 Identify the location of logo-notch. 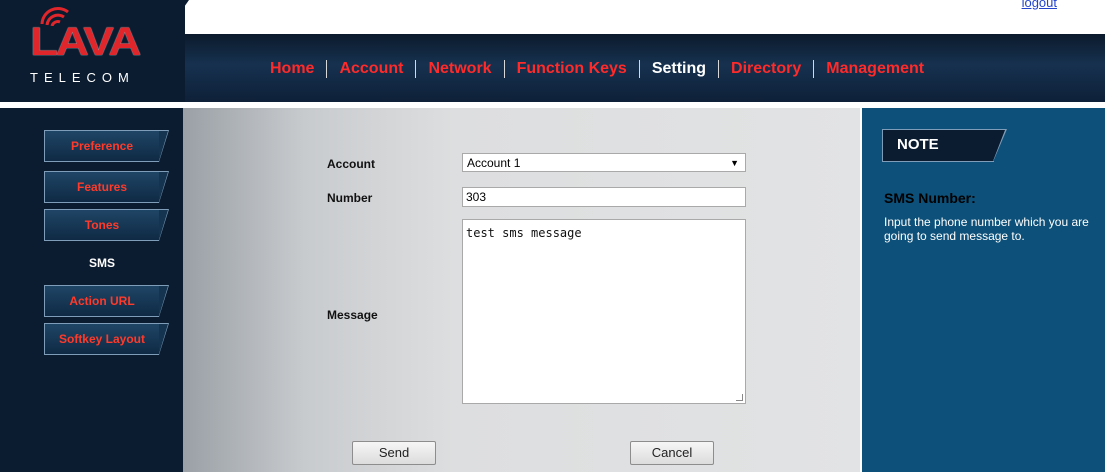
(177, 17).